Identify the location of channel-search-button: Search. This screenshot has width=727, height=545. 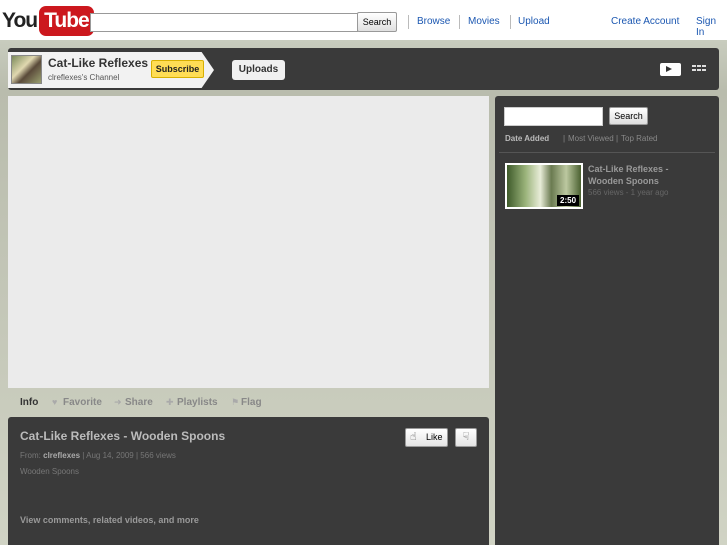
(628, 116).